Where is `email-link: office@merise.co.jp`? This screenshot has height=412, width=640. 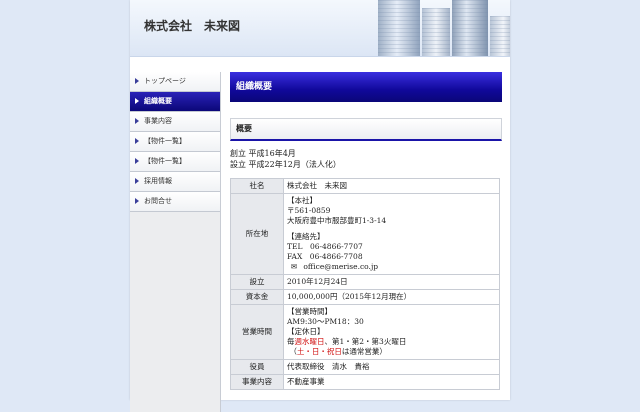
email-link: office@merise.co.jp is located at coordinates (340, 266).